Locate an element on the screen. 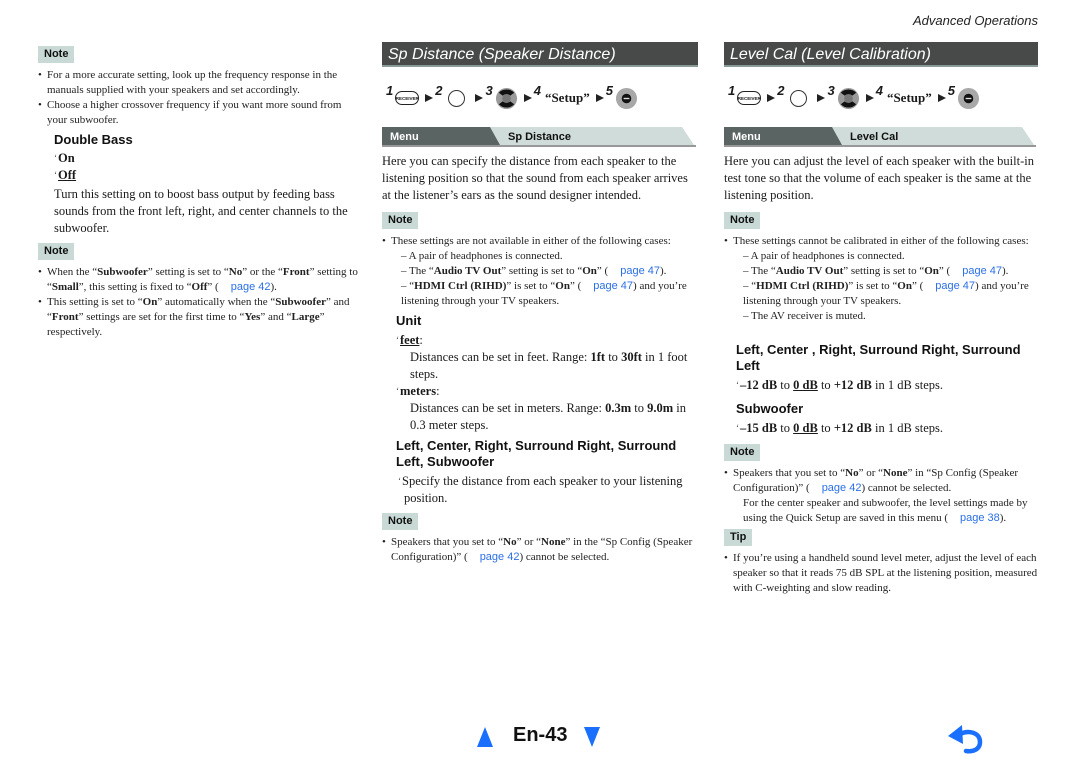 This screenshot has width=1080, height=764. section-title: Sp Distance (Speaker Distance) is located at coordinates (540, 54).